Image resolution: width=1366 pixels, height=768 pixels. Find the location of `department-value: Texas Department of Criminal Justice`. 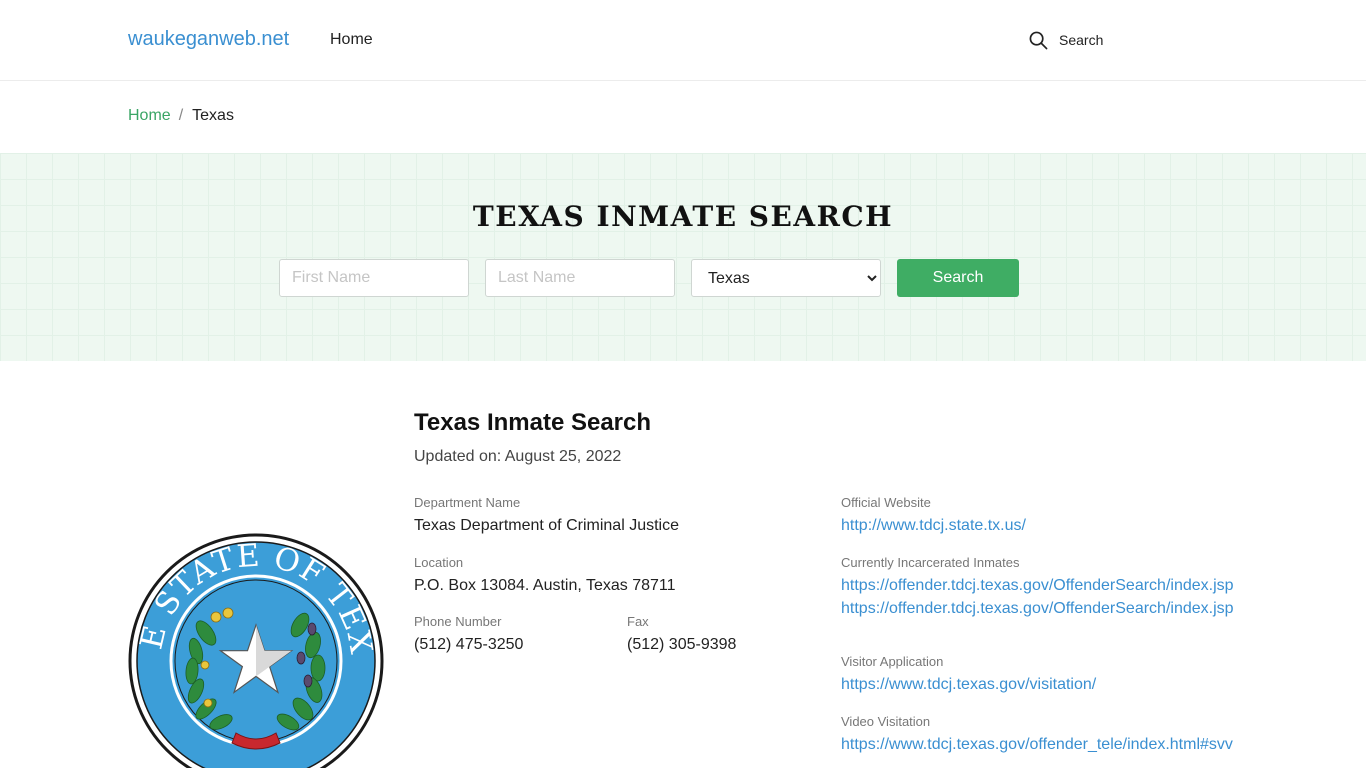

department-value: Texas Department of Criminal Justice is located at coordinates (546, 525).